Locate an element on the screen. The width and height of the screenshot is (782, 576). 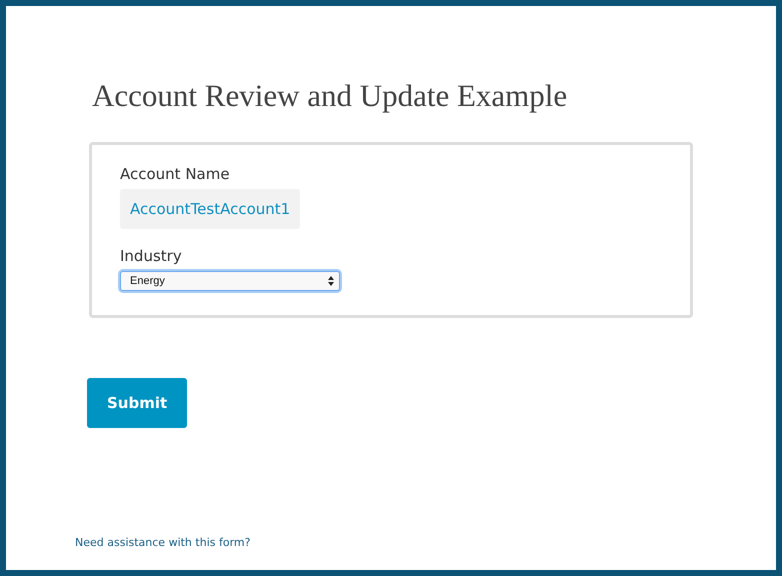
account-name-value: AccountTestAccount1 is located at coordinates (210, 209).